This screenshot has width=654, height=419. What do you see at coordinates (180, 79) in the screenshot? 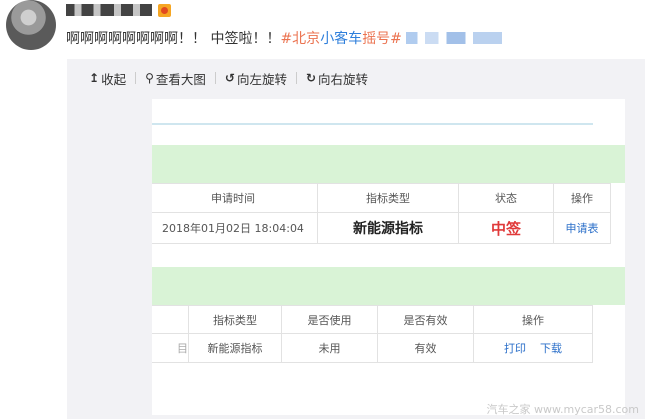
I see `view-large-label: 查看大图` at bounding box center [180, 79].